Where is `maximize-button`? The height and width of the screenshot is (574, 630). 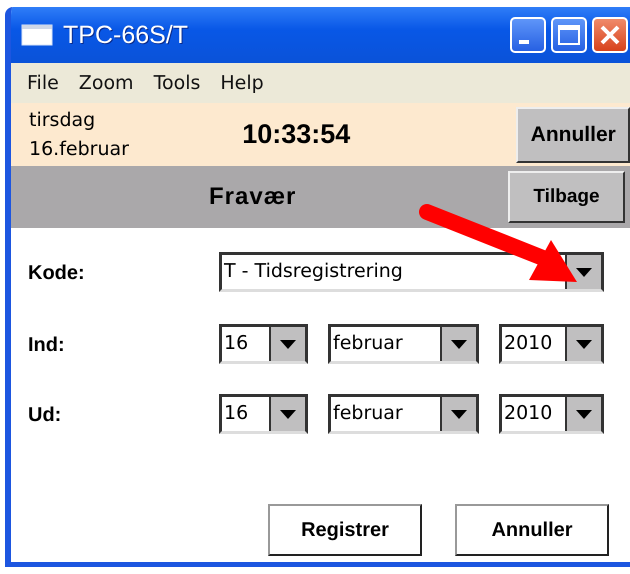 maximize-button is located at coordinates (569, 35).